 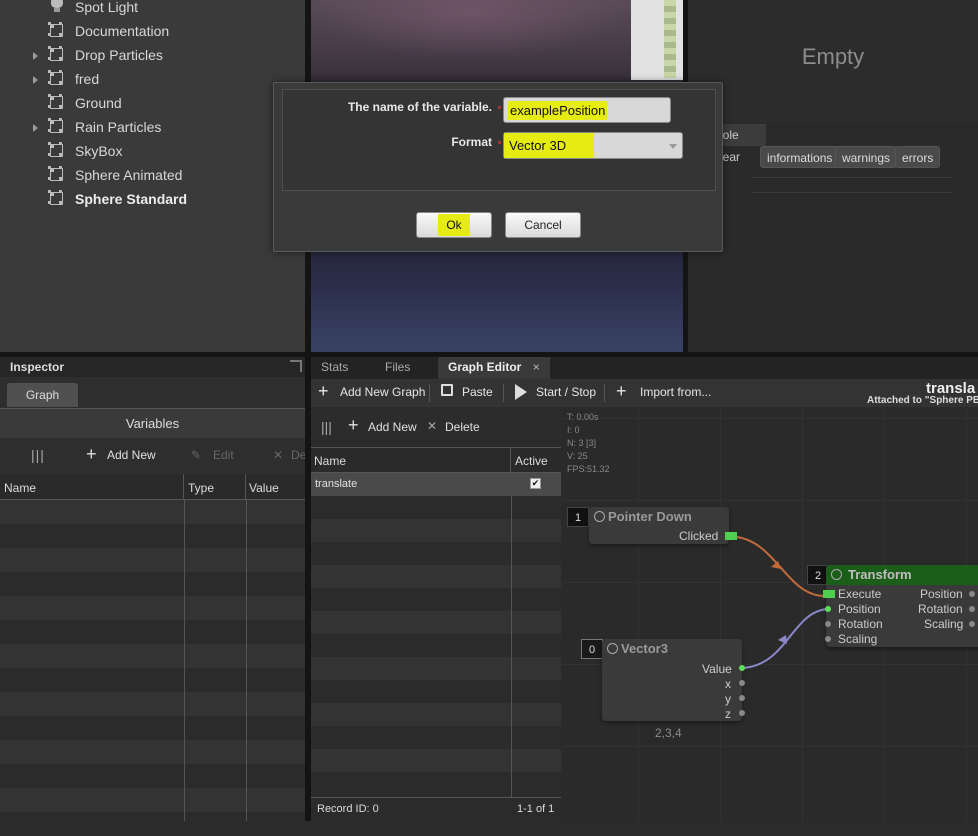 What do you see at coordinates (152, 200) in the screenshot?
I see `tree-item-sphere-standard: Sphere Standard` at bounding box center [152, 200].